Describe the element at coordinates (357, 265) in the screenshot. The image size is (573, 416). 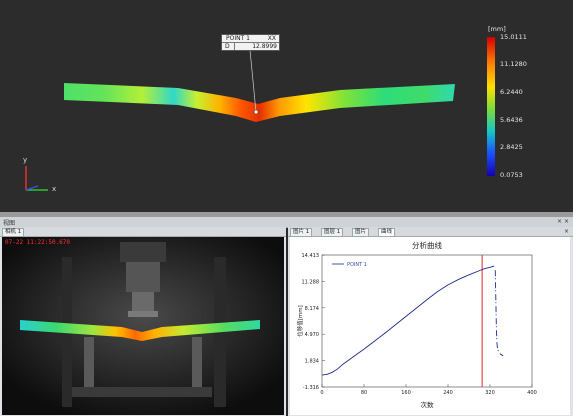
I see `legend-entry: POINT 1` at that location.